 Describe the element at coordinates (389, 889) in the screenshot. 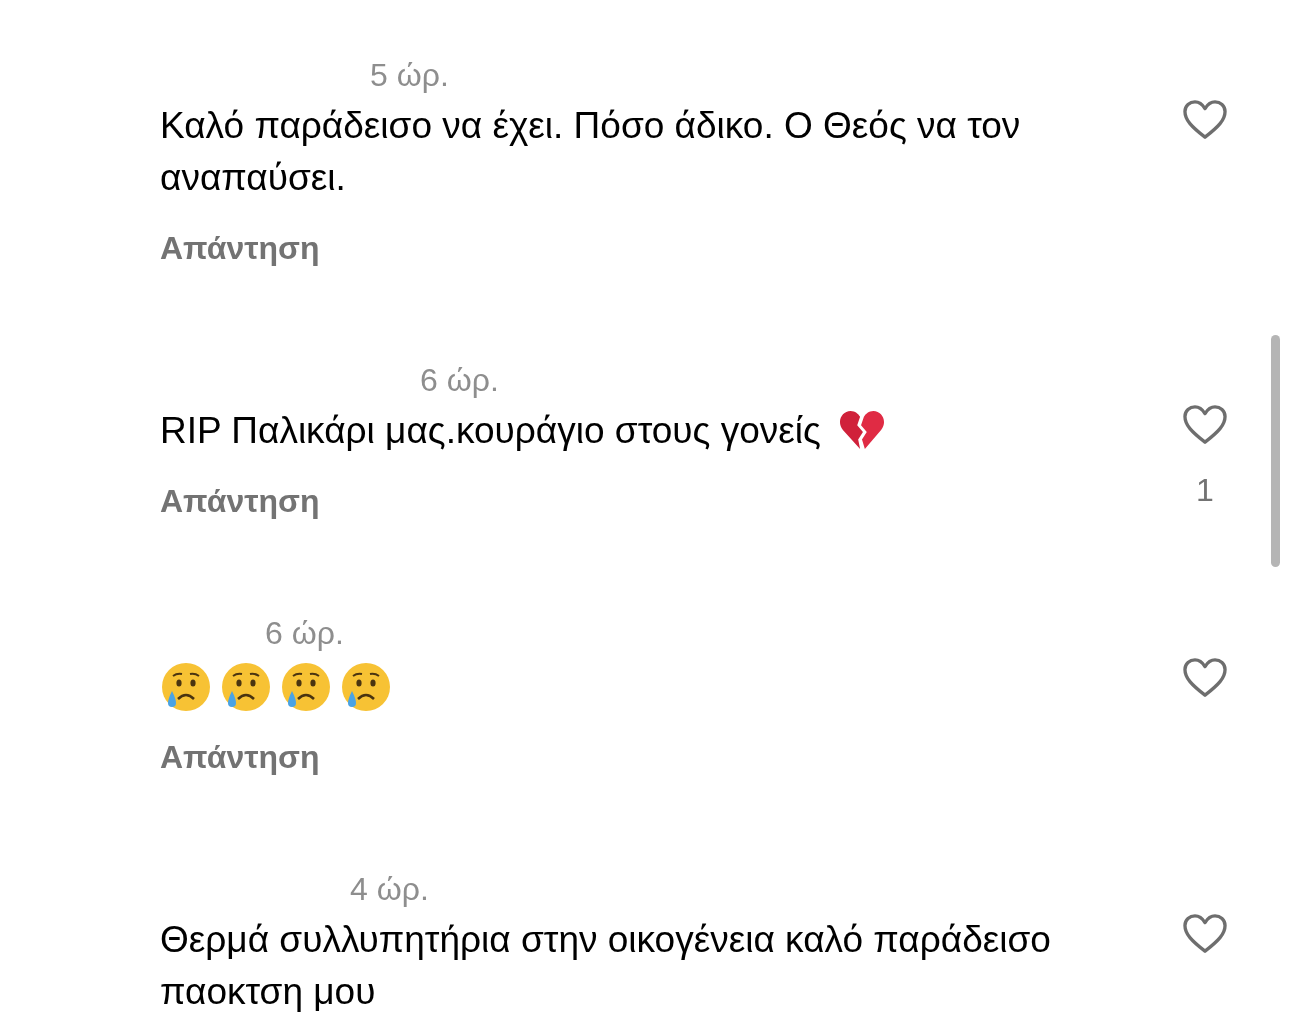

I see `comment-time: 4 ώρ.` at that location.